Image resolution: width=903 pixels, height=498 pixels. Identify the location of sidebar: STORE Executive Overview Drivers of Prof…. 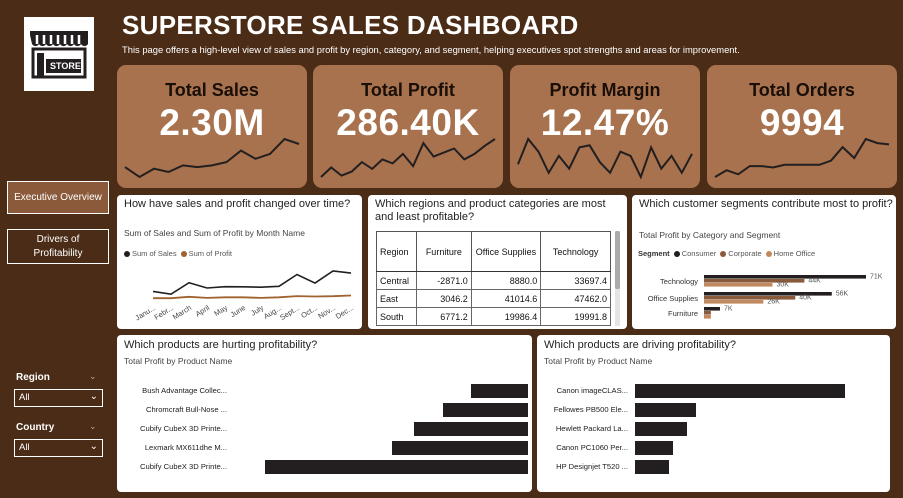
(58, 246).